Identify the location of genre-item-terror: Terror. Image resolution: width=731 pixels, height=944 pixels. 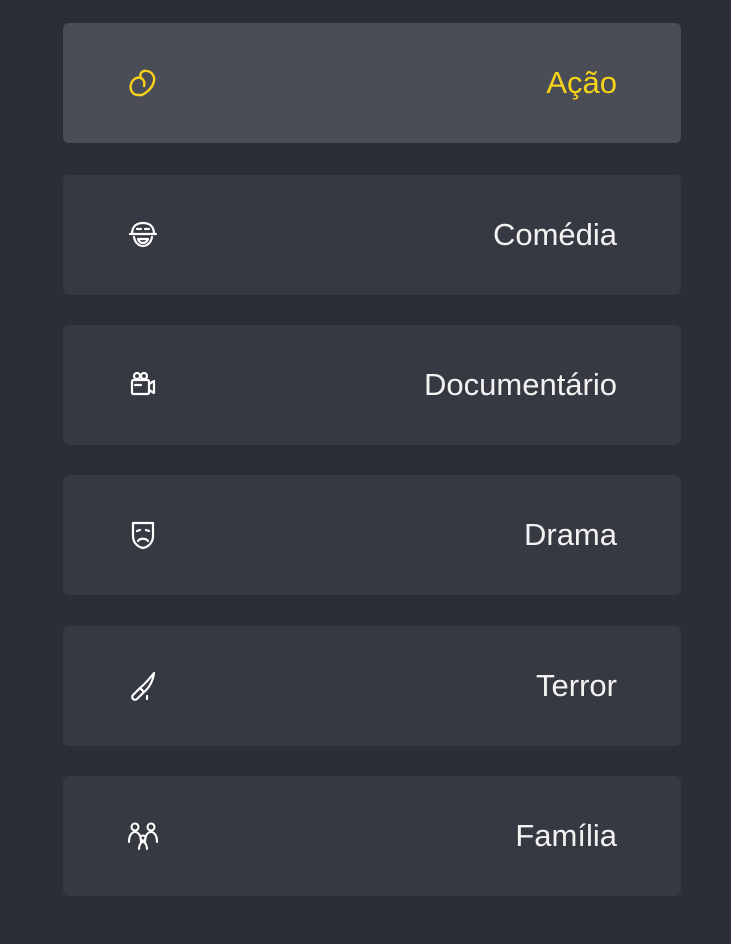
(372, 686).